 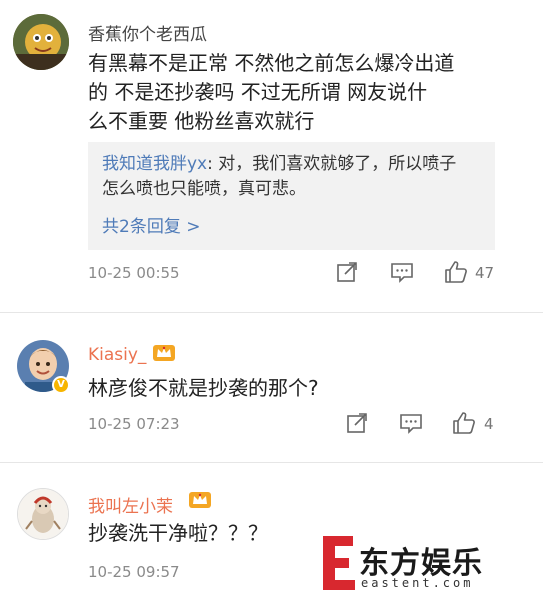 I want to click on comment-line: 的 不是还抄袭吗 不过无所谓 网友说什, so click(x=258, y=92).